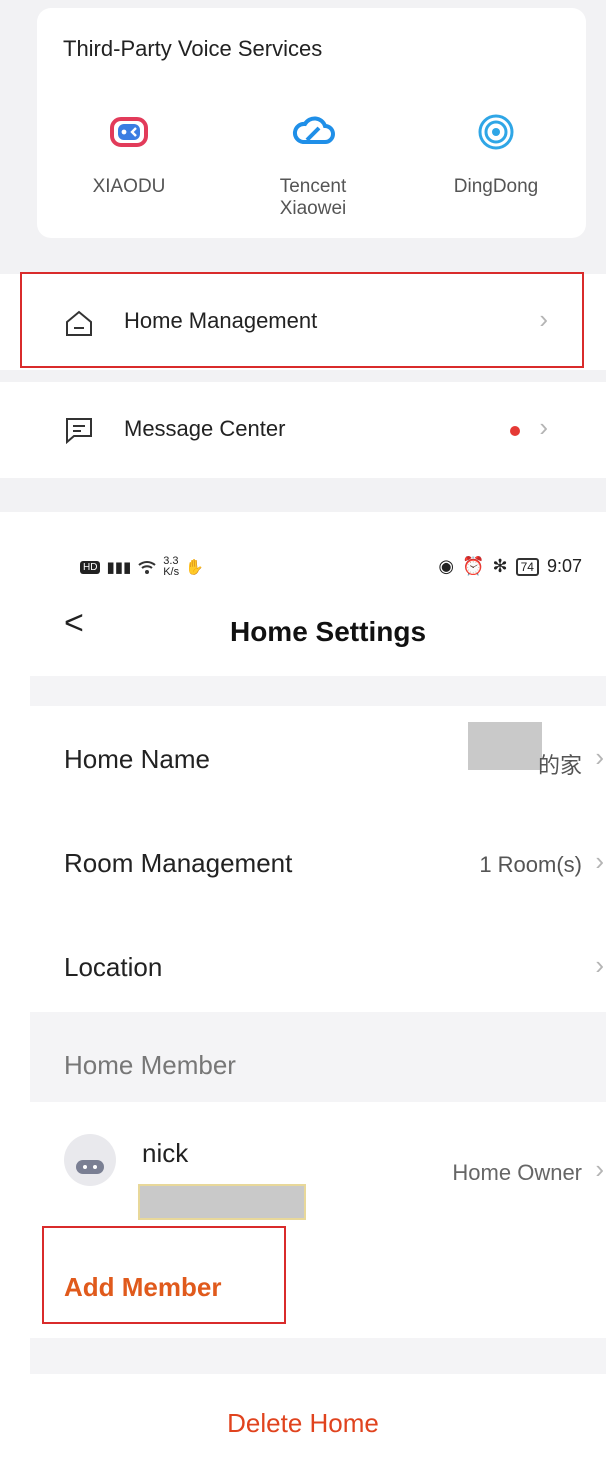 This screenshot has height=1464, width=606. Describe the element at coordinates (318, 1169) in the screenshot. I see `member-row: nick Home Owner ›` at that location.